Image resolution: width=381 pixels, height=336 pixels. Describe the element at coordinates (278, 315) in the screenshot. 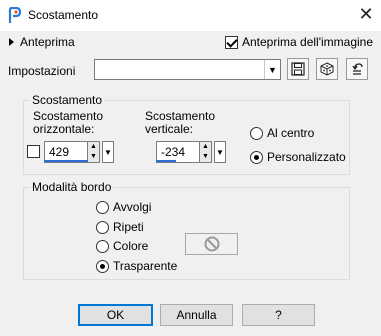

I see `help-button: ?` at that location.